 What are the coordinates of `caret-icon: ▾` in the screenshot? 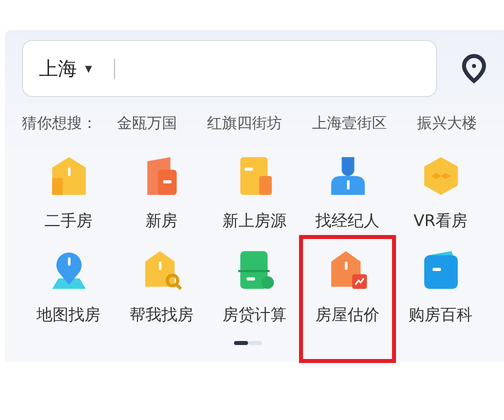 It's located at (88, 68).